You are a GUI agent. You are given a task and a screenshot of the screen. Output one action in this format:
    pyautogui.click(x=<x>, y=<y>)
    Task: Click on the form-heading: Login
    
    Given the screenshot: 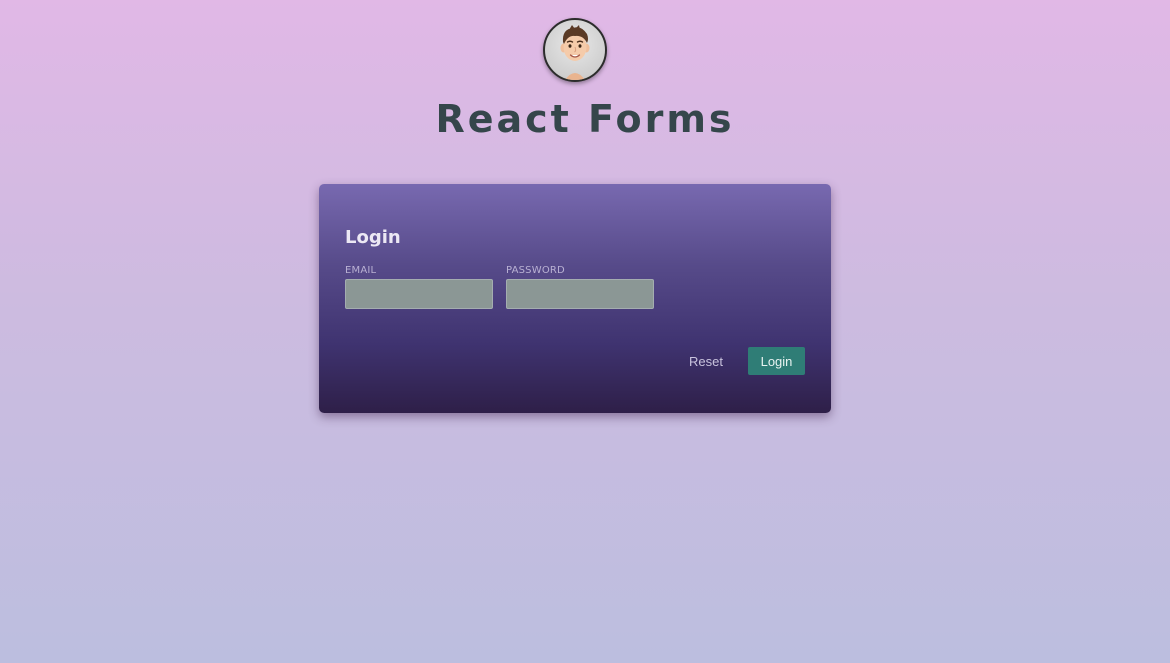 What is the action you would take?
    pyautogui.click(x=373, y=237)
    